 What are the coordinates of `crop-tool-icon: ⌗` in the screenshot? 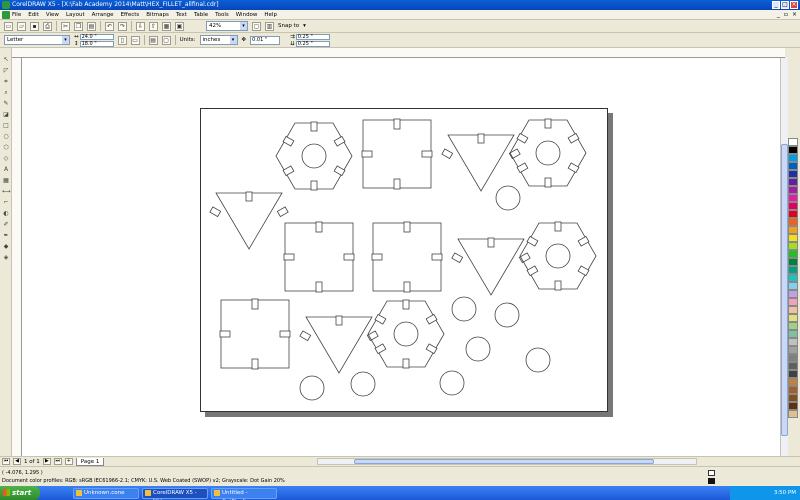 It's located at (6, 82).